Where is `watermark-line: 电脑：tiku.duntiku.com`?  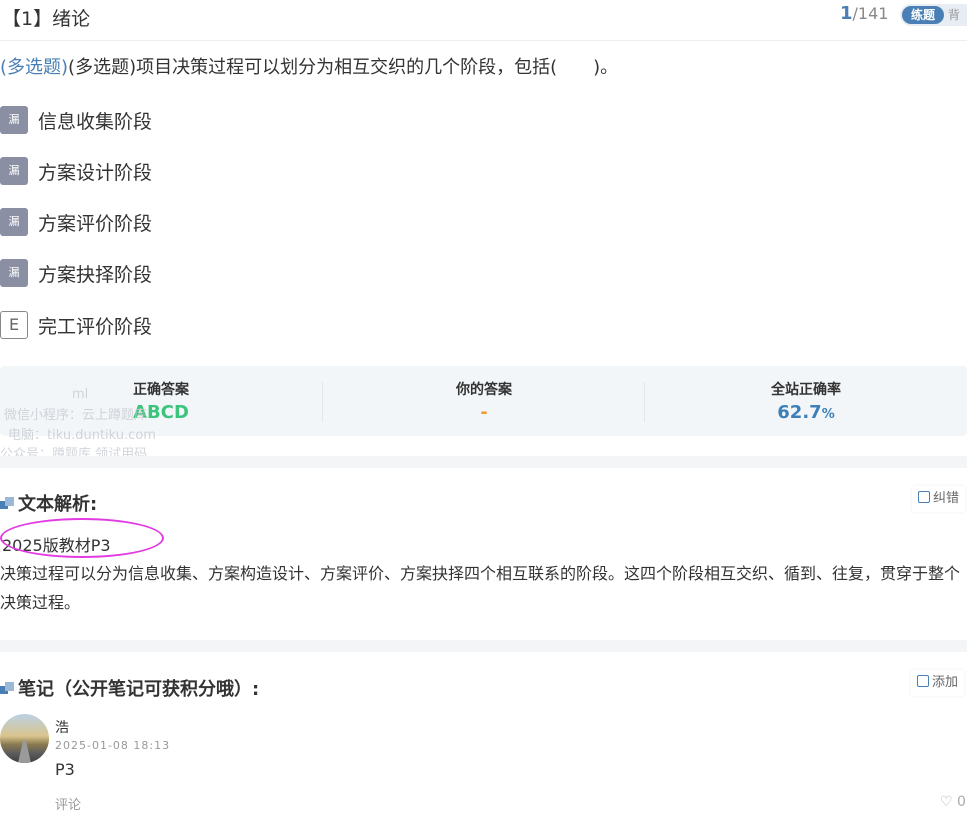 watermark-line: 电脑：tiku.duntiku.com is located at coordinates (82, 435).